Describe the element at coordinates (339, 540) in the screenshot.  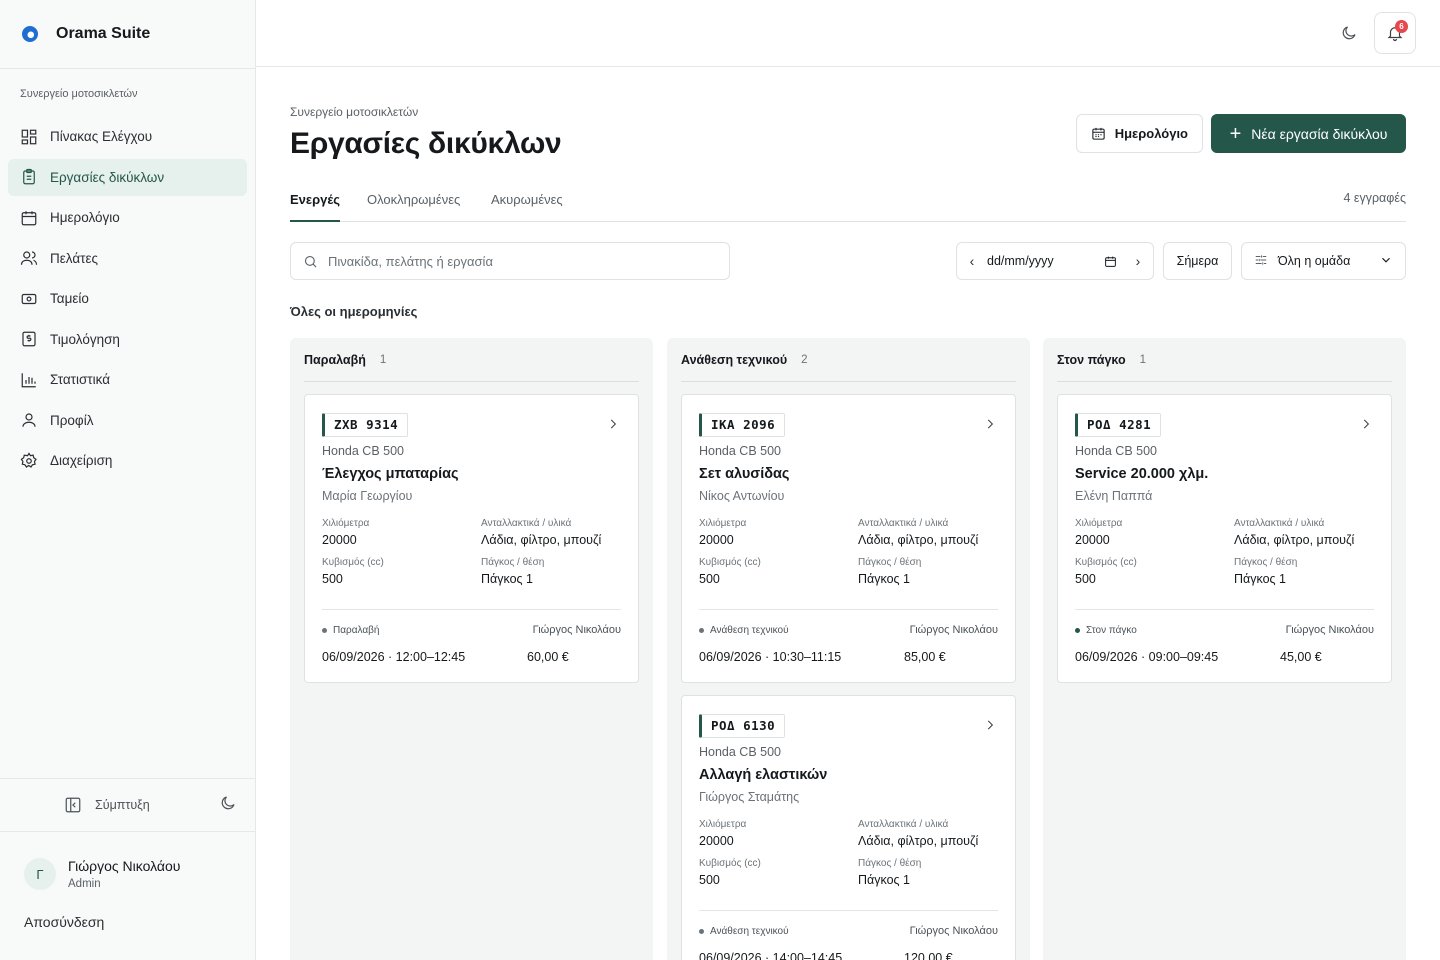
I see `km-value: 20000` at that location.